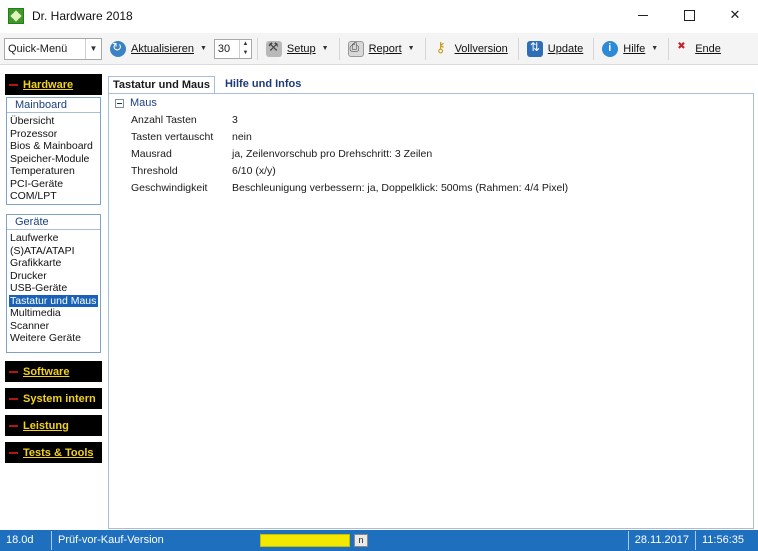  What do you see at coordinates (610, 48) in the screenshot?
I see `info-icon` at bounding box center [610, 48].